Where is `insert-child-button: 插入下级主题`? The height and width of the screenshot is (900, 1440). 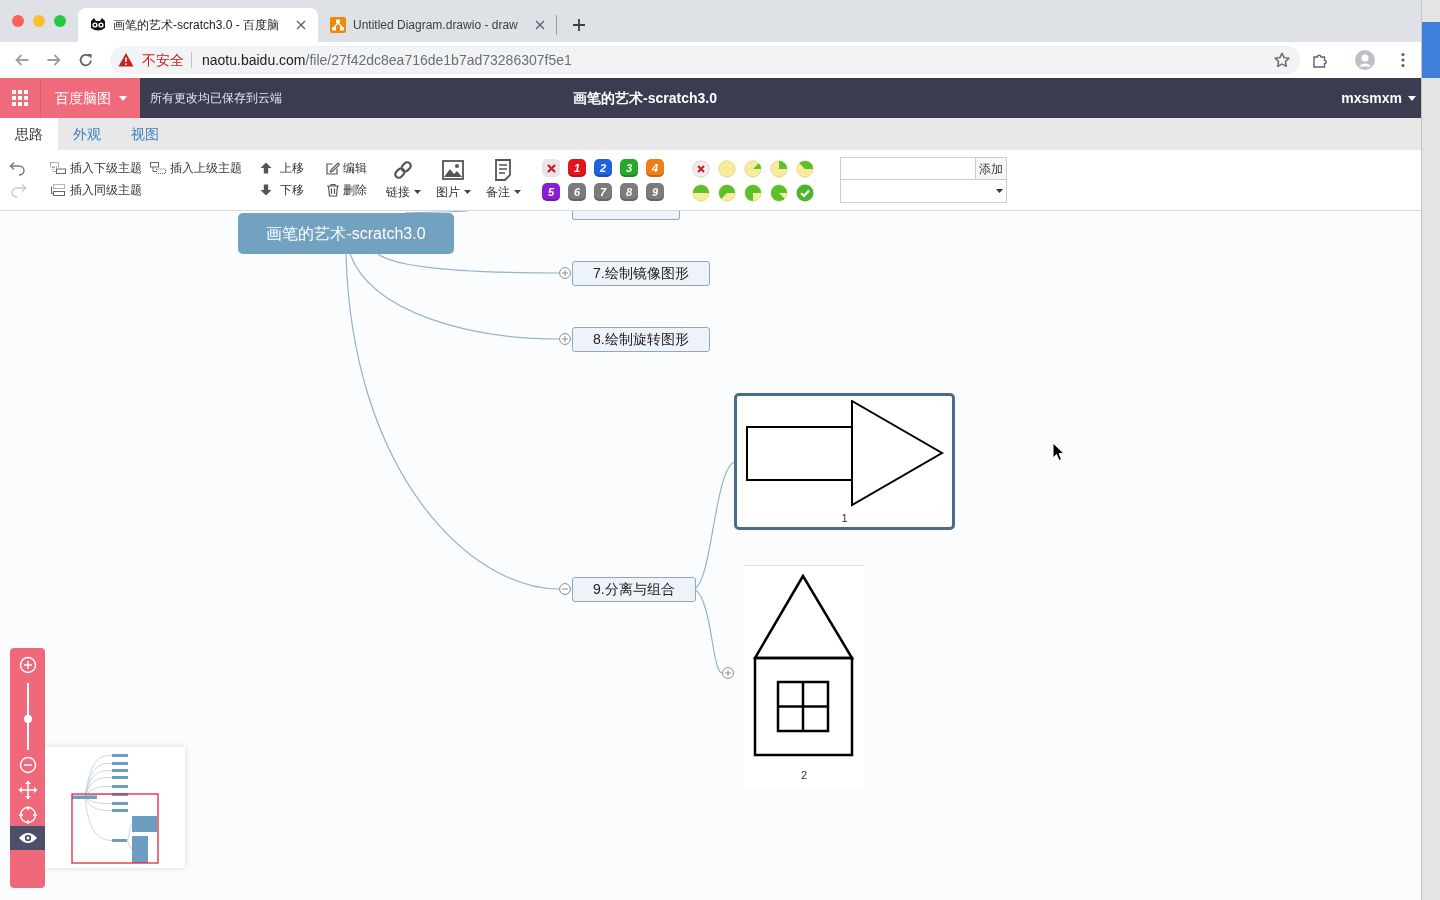
insert-child-button: 插入下级主题 is located at coordinates (96, 168).